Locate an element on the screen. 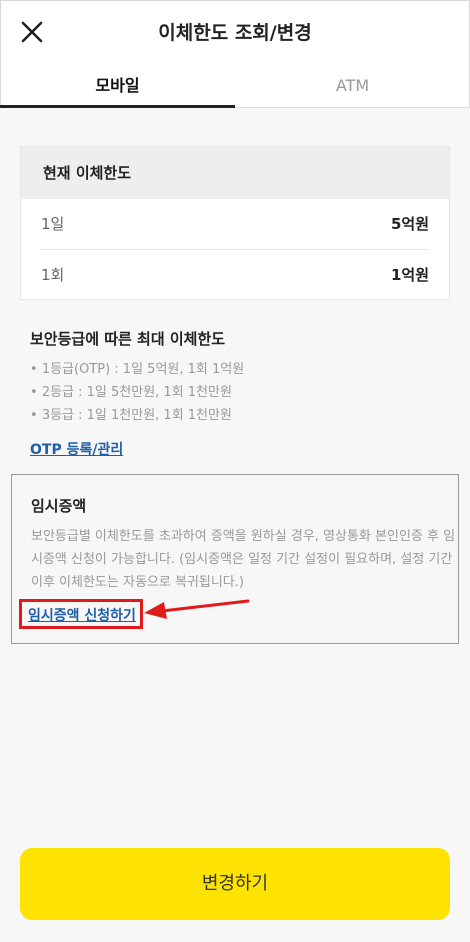  limit-label: 1회 is located at coordinates (53, 275).